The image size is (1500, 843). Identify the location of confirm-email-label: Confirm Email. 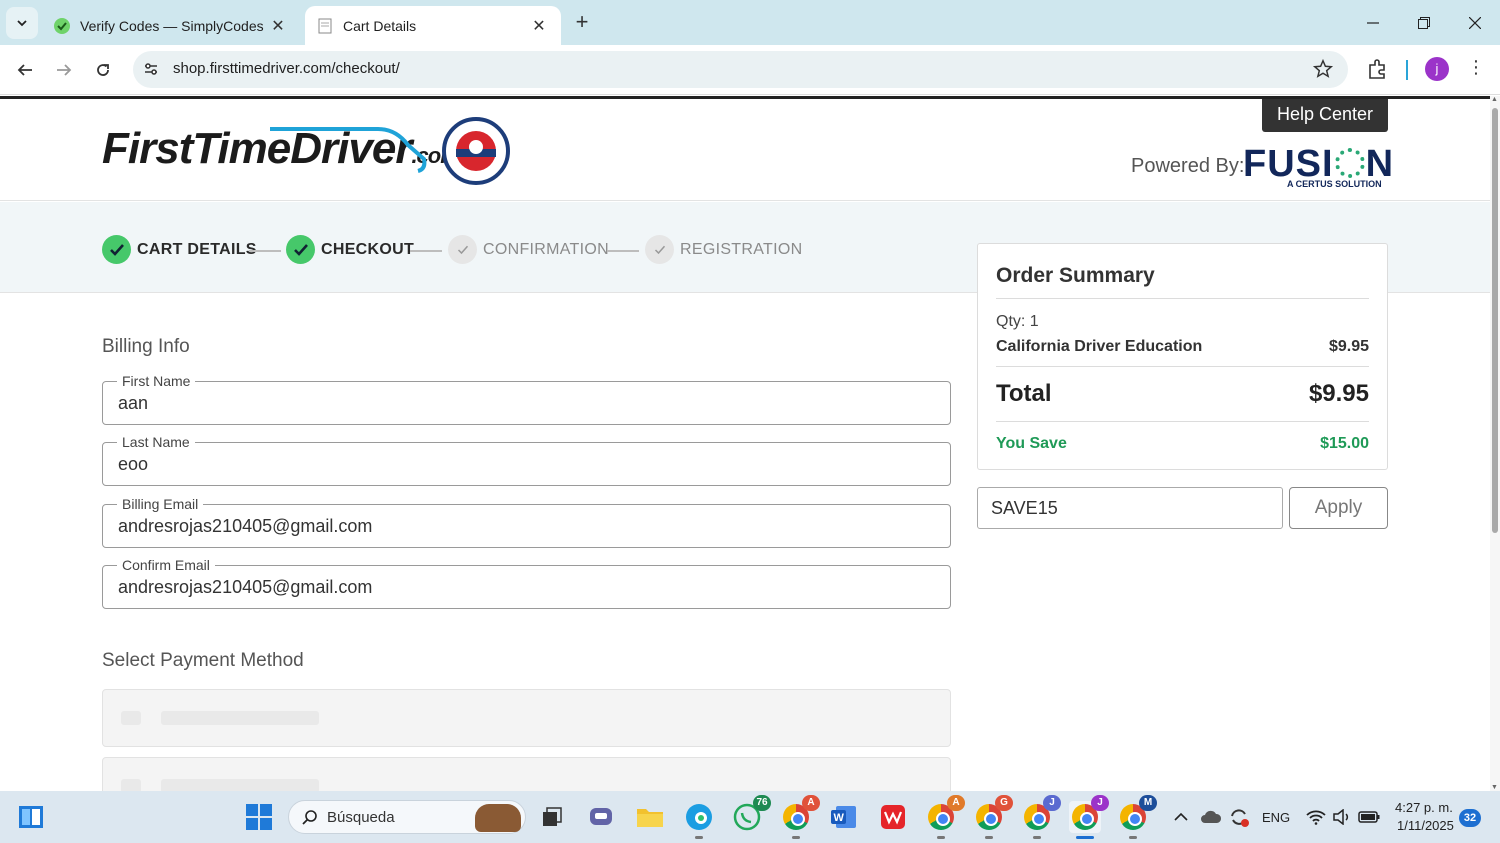
(166, 565).